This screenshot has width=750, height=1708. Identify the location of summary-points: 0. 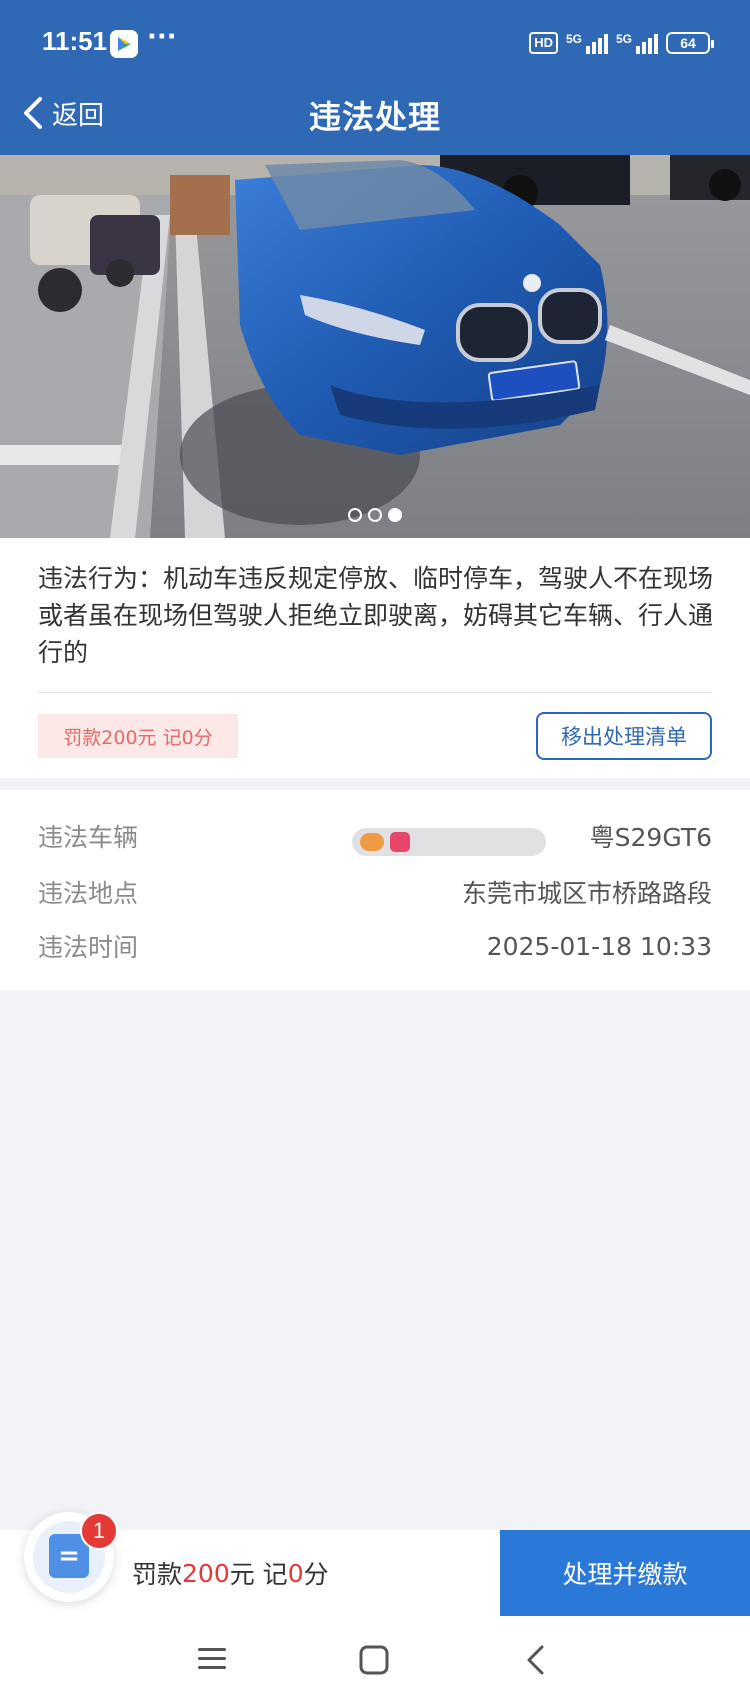
(295, 1573).